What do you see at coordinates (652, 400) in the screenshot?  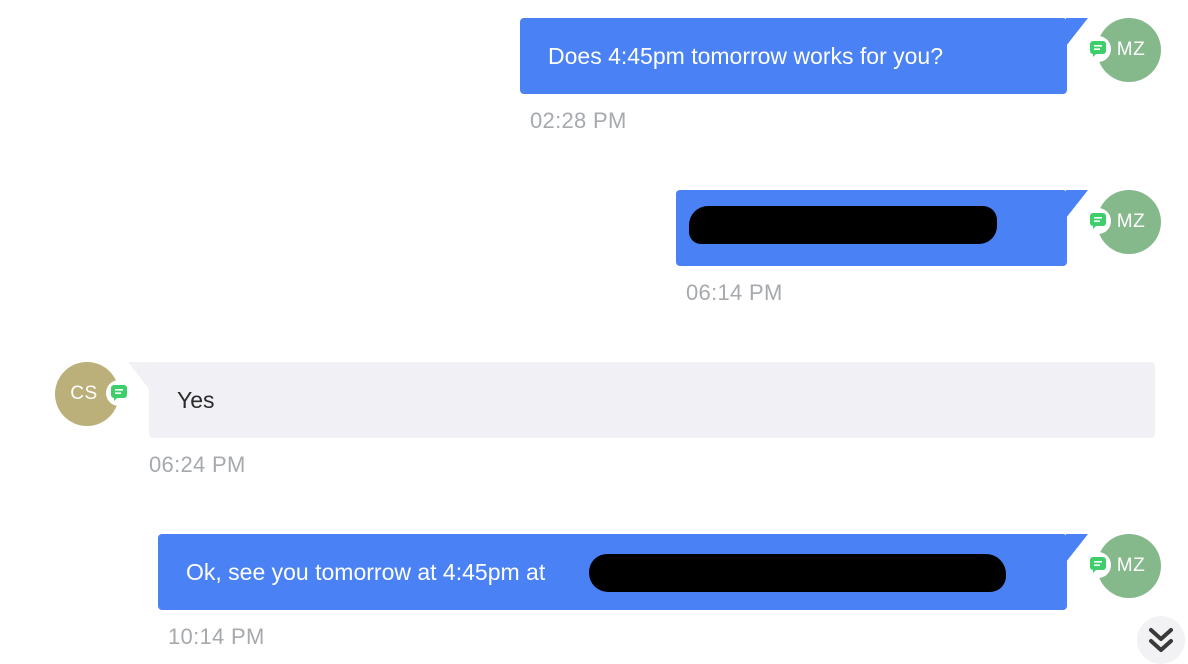 I see `message-bubble: Yes` at bounding box center [652, 400].